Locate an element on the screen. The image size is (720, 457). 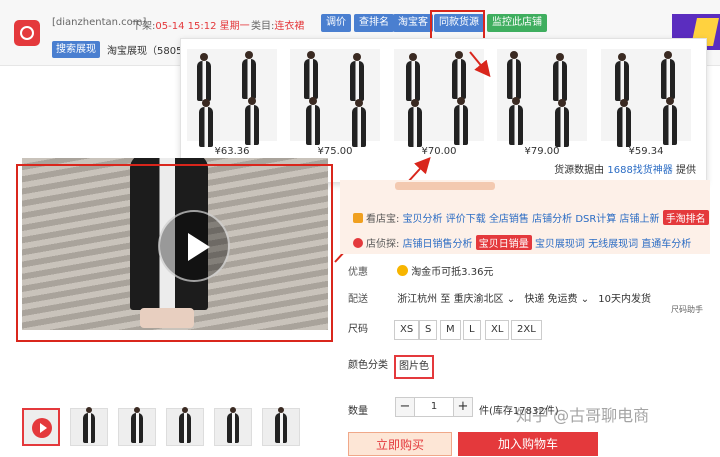
quantity-label: 数量 is located at coordinates (358, 411).